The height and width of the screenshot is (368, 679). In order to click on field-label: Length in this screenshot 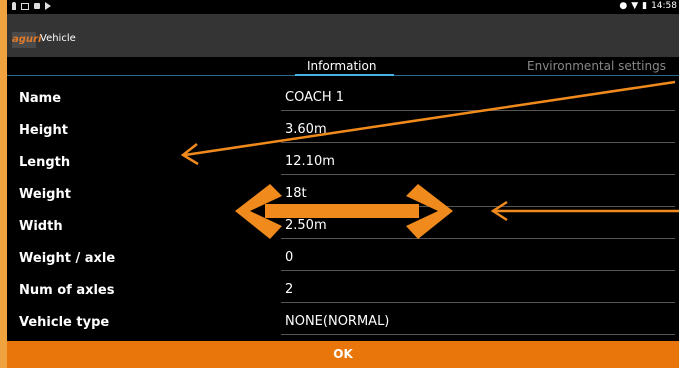, I will do `click(45, 162)`.